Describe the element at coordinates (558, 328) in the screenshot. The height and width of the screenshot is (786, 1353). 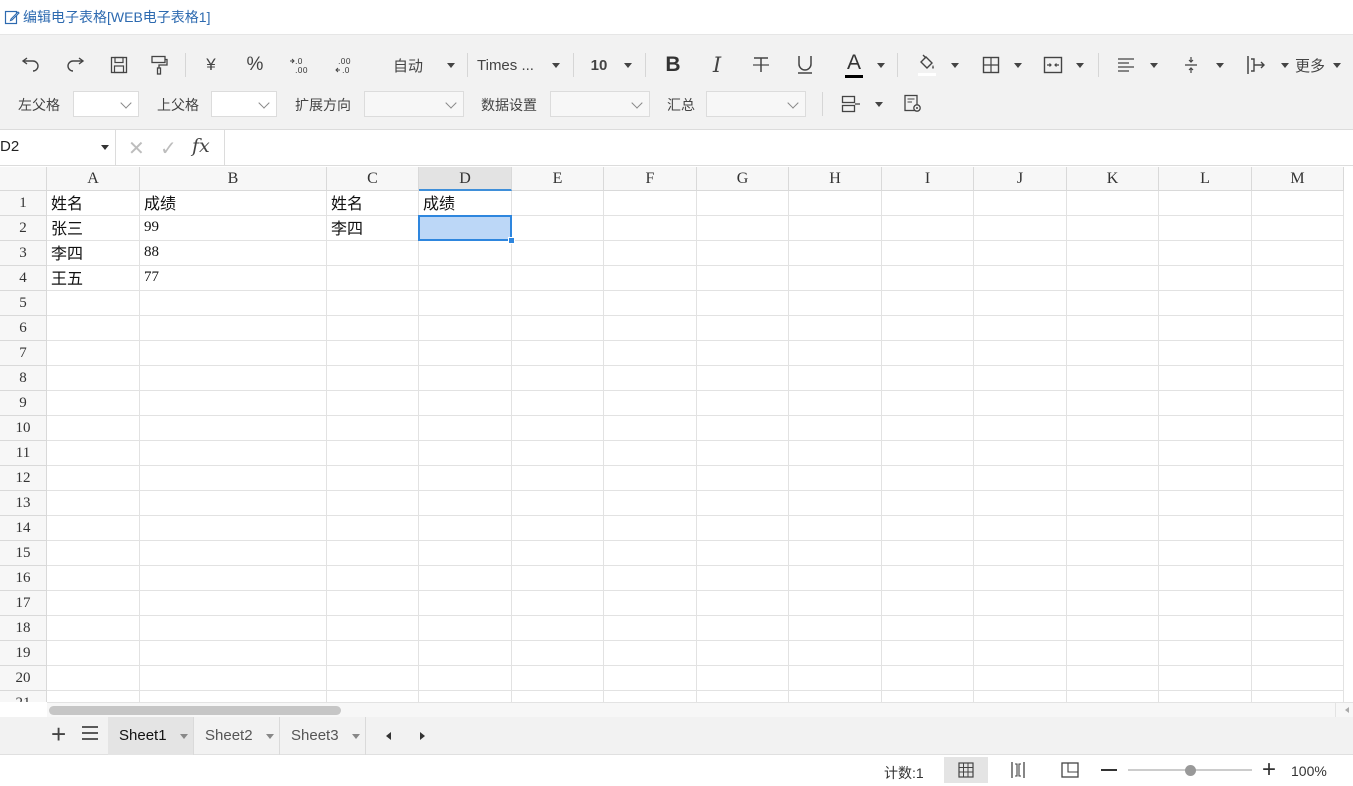
I see `cell-e6` at that location.